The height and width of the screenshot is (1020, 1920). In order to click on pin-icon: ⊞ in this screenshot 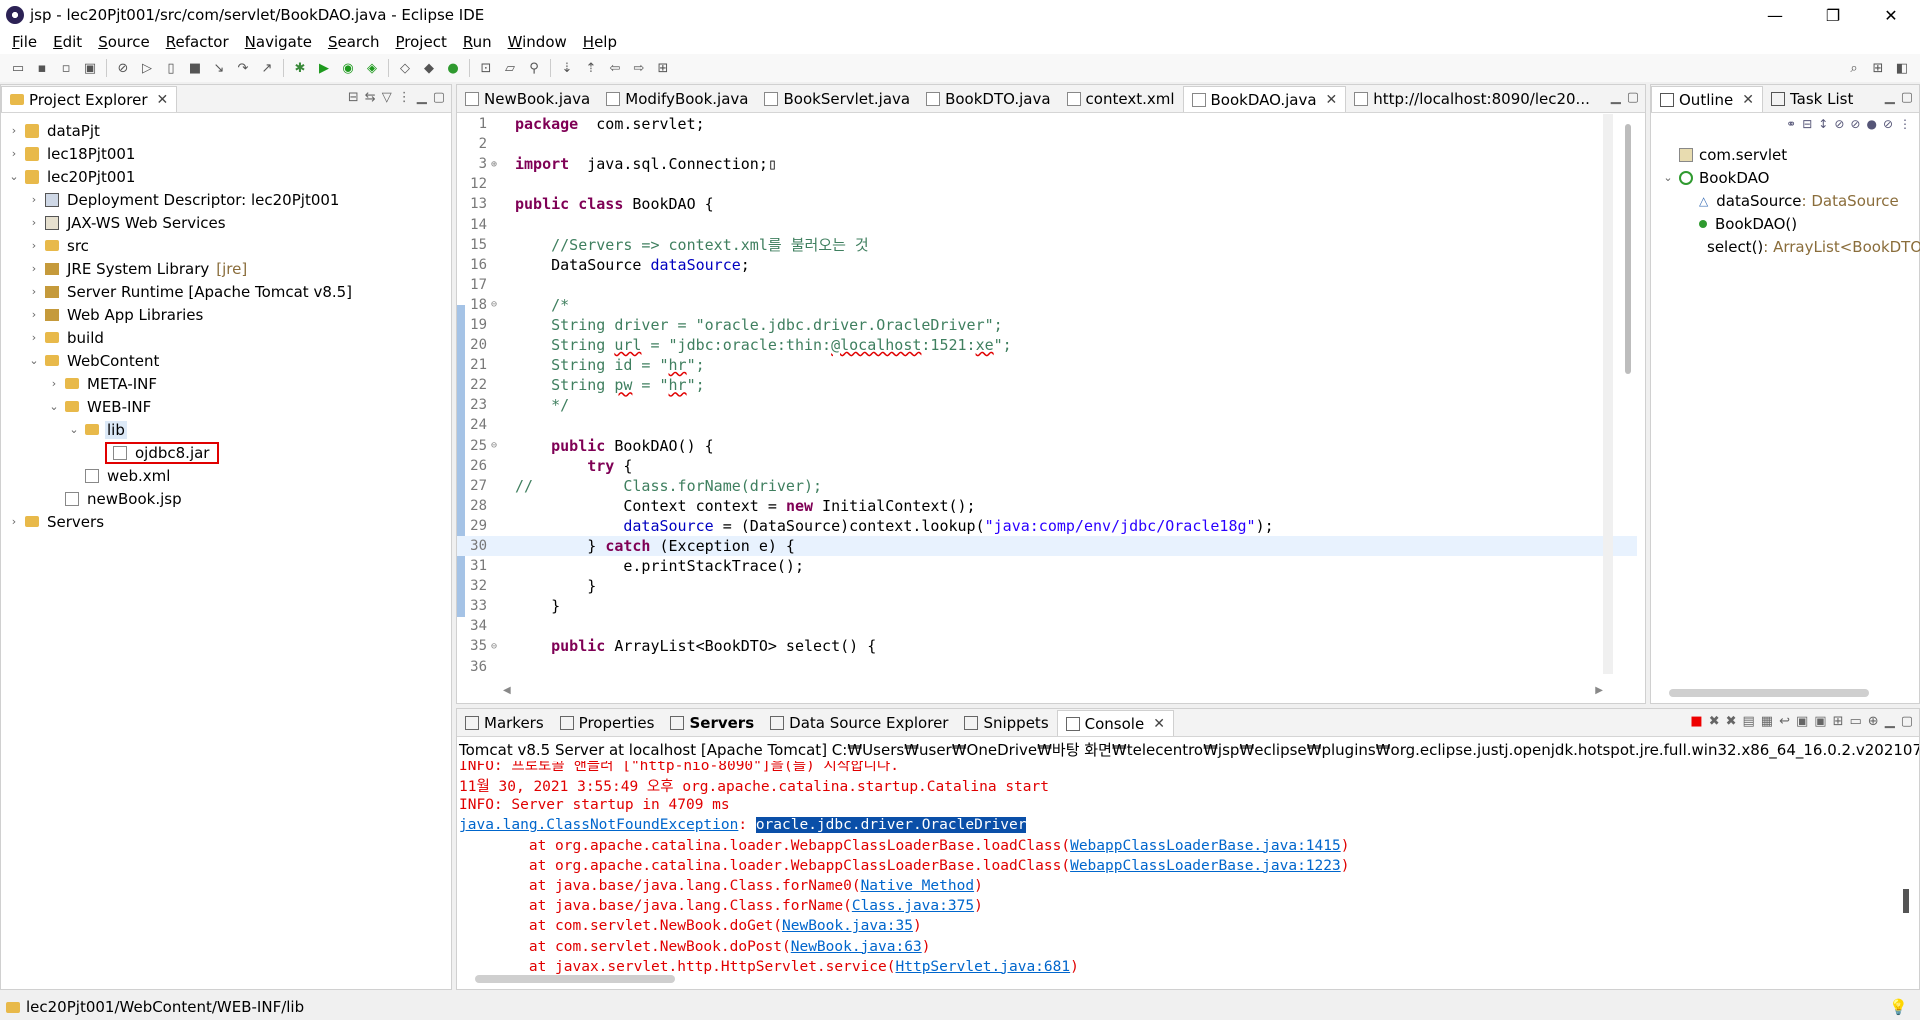, I will do `click(663, 68)`.